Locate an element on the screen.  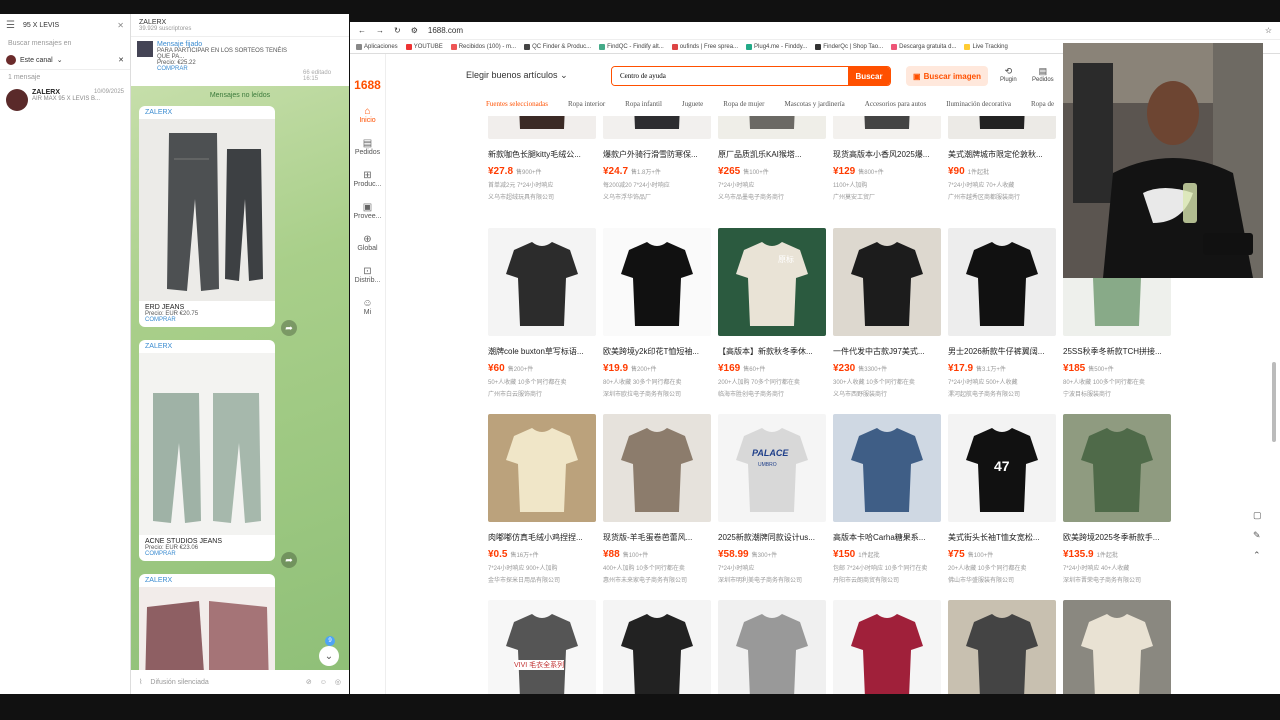
category-tab: Ropa interior is located at coordinates (586, 108).